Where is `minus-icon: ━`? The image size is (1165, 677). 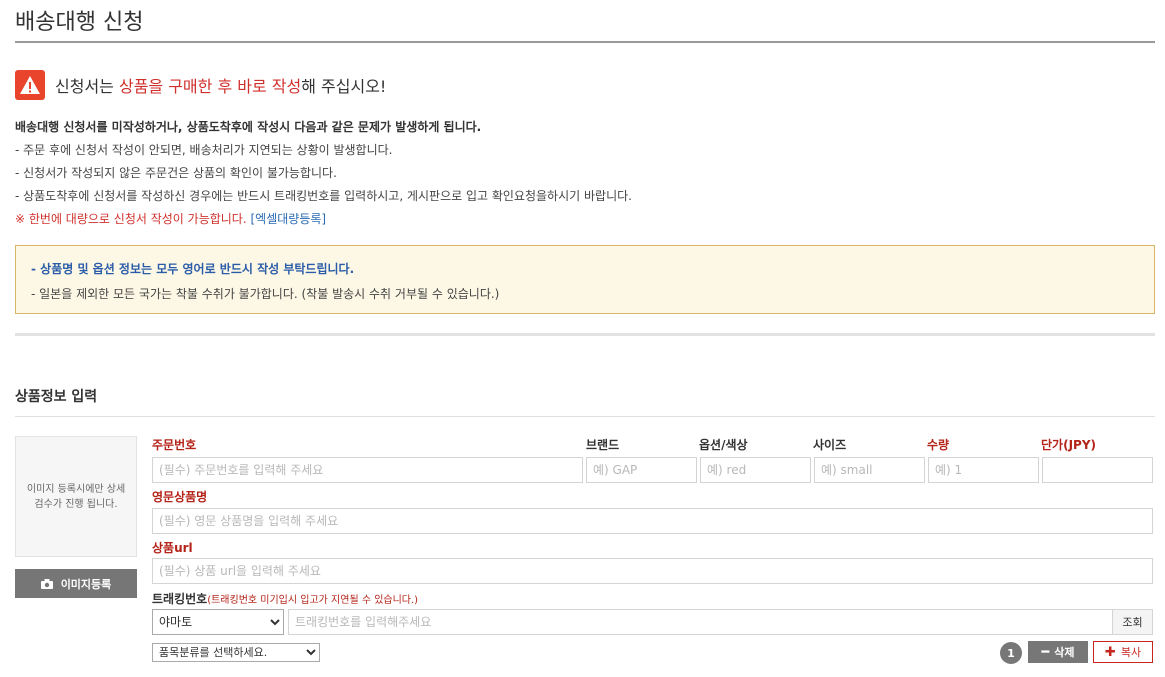 minus-icon: ━ is located at coordinates (1045, 652).